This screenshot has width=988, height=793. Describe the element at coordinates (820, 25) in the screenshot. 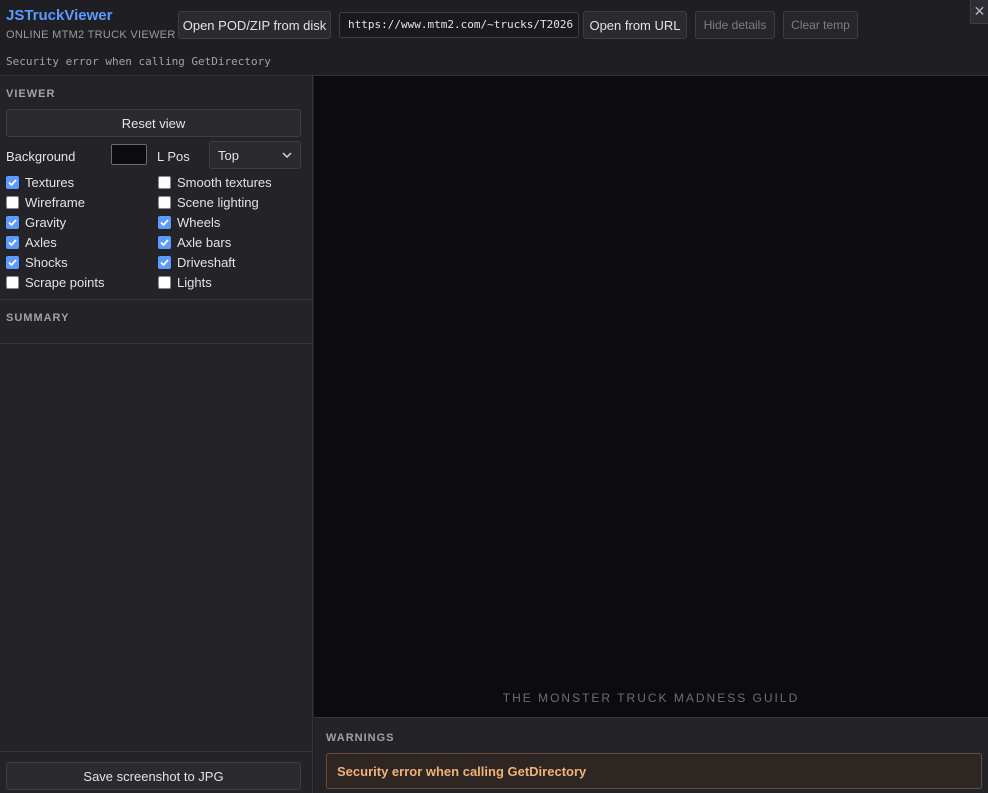

I see `clear-temp-button: Clear temp` at that location.